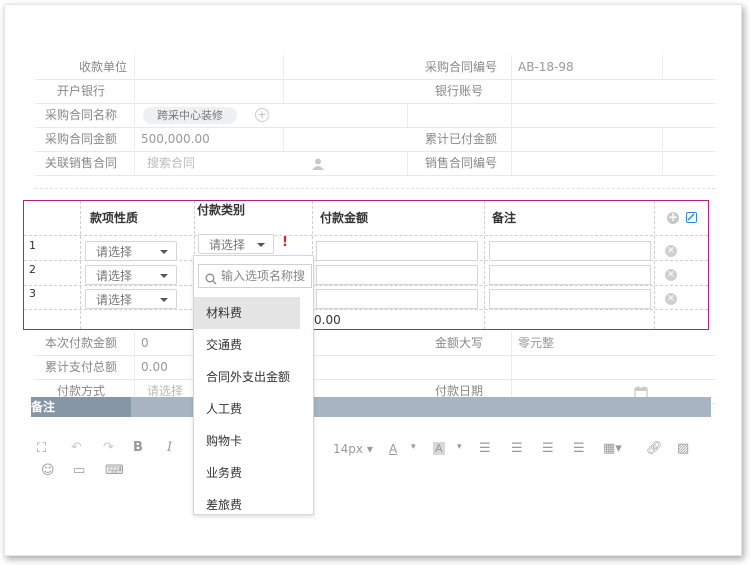  What do you see at coordinates (536, 343) in the screenshot?
I see `amount-in-words: 零元整` at bounding box center [536, 343].